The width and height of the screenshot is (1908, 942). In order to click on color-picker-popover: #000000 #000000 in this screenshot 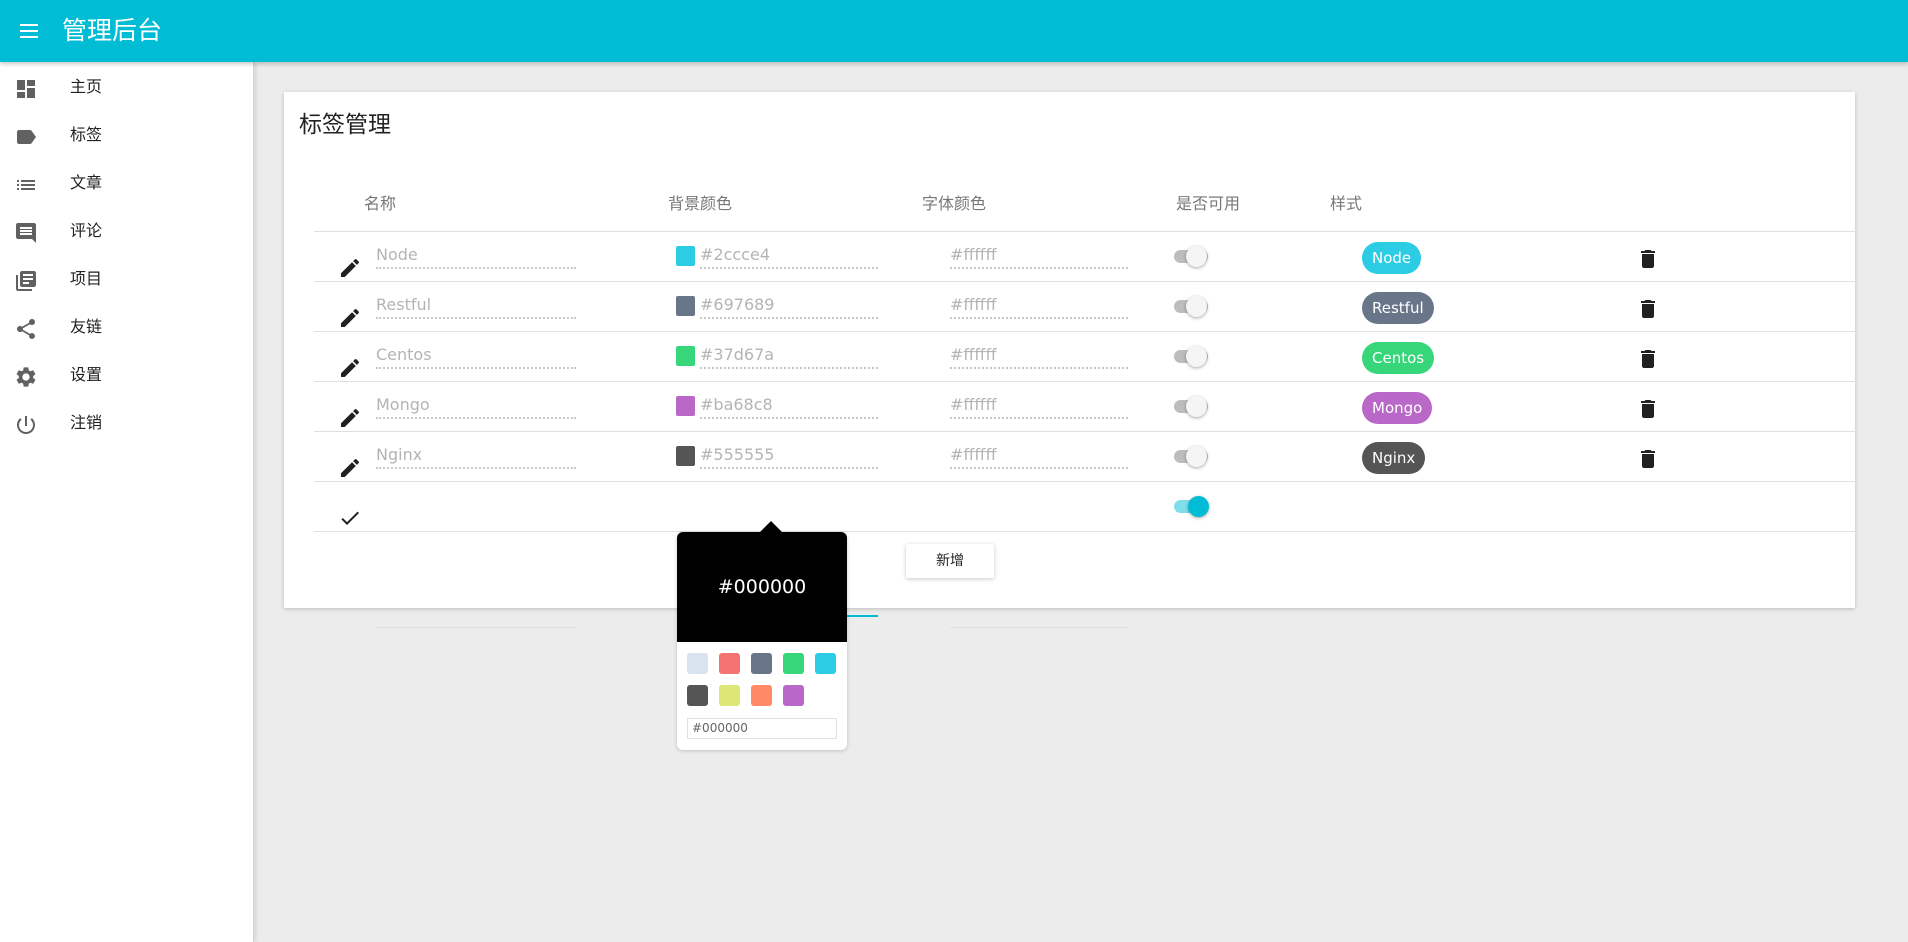, I will do `click(762, 641)`.